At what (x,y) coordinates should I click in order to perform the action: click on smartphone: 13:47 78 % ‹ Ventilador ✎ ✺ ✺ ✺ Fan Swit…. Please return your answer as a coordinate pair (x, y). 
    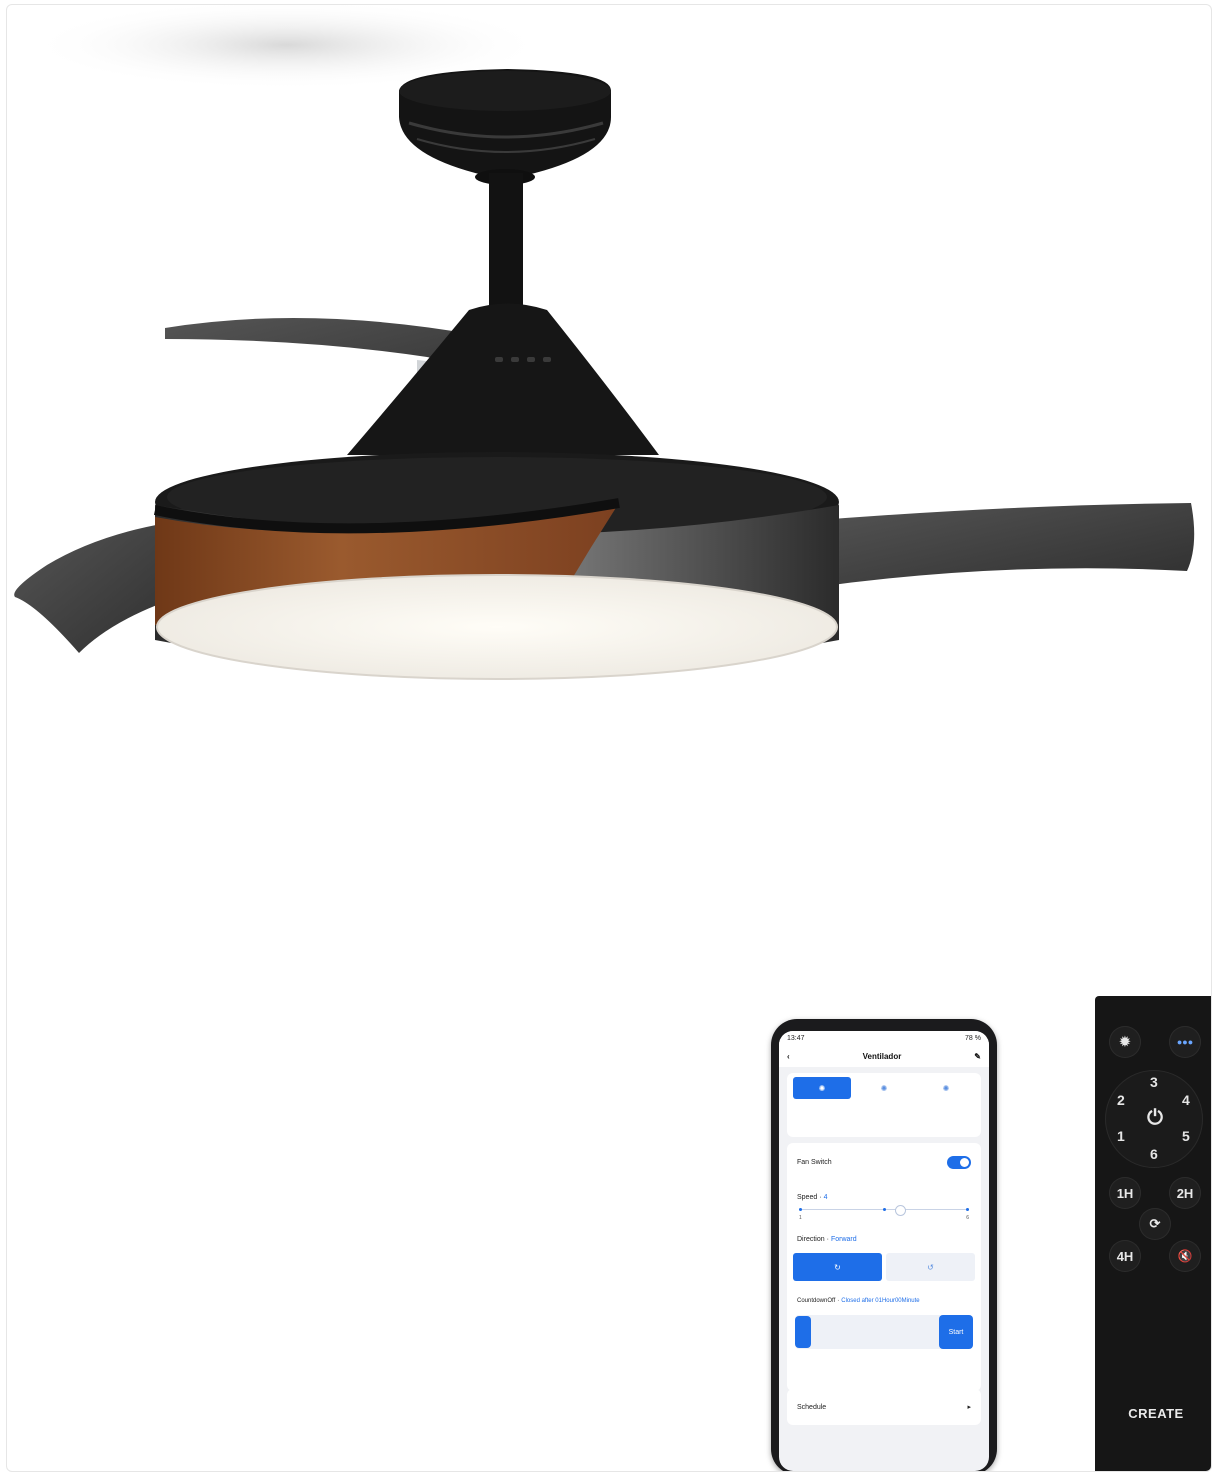
    Looking at the image, I should click on (884, 1245).